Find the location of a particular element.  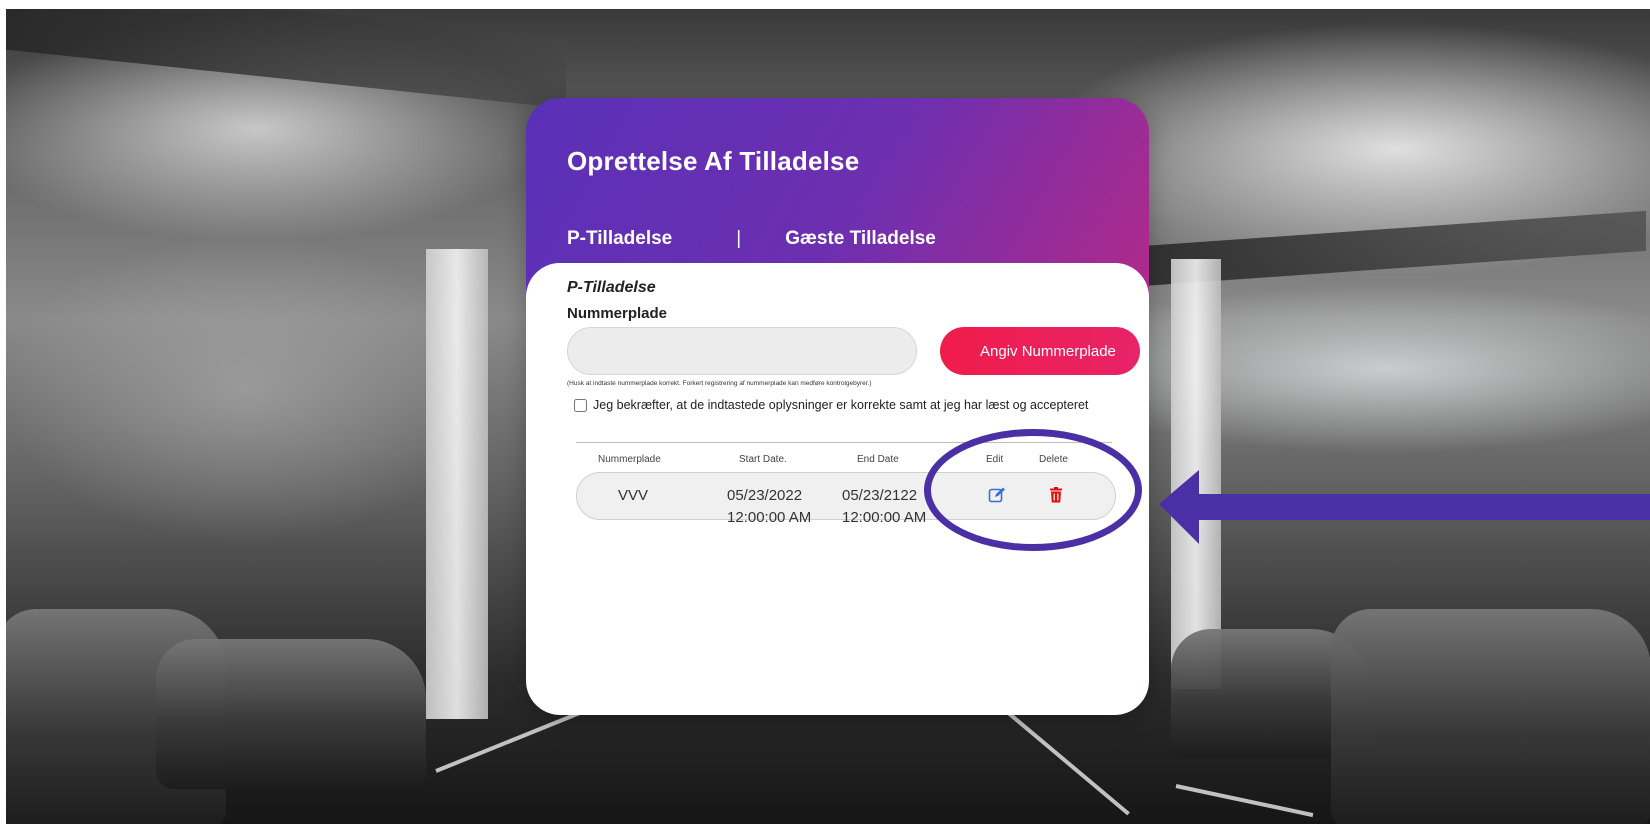

row-plate: VVV is located at coordinates (633, 495).